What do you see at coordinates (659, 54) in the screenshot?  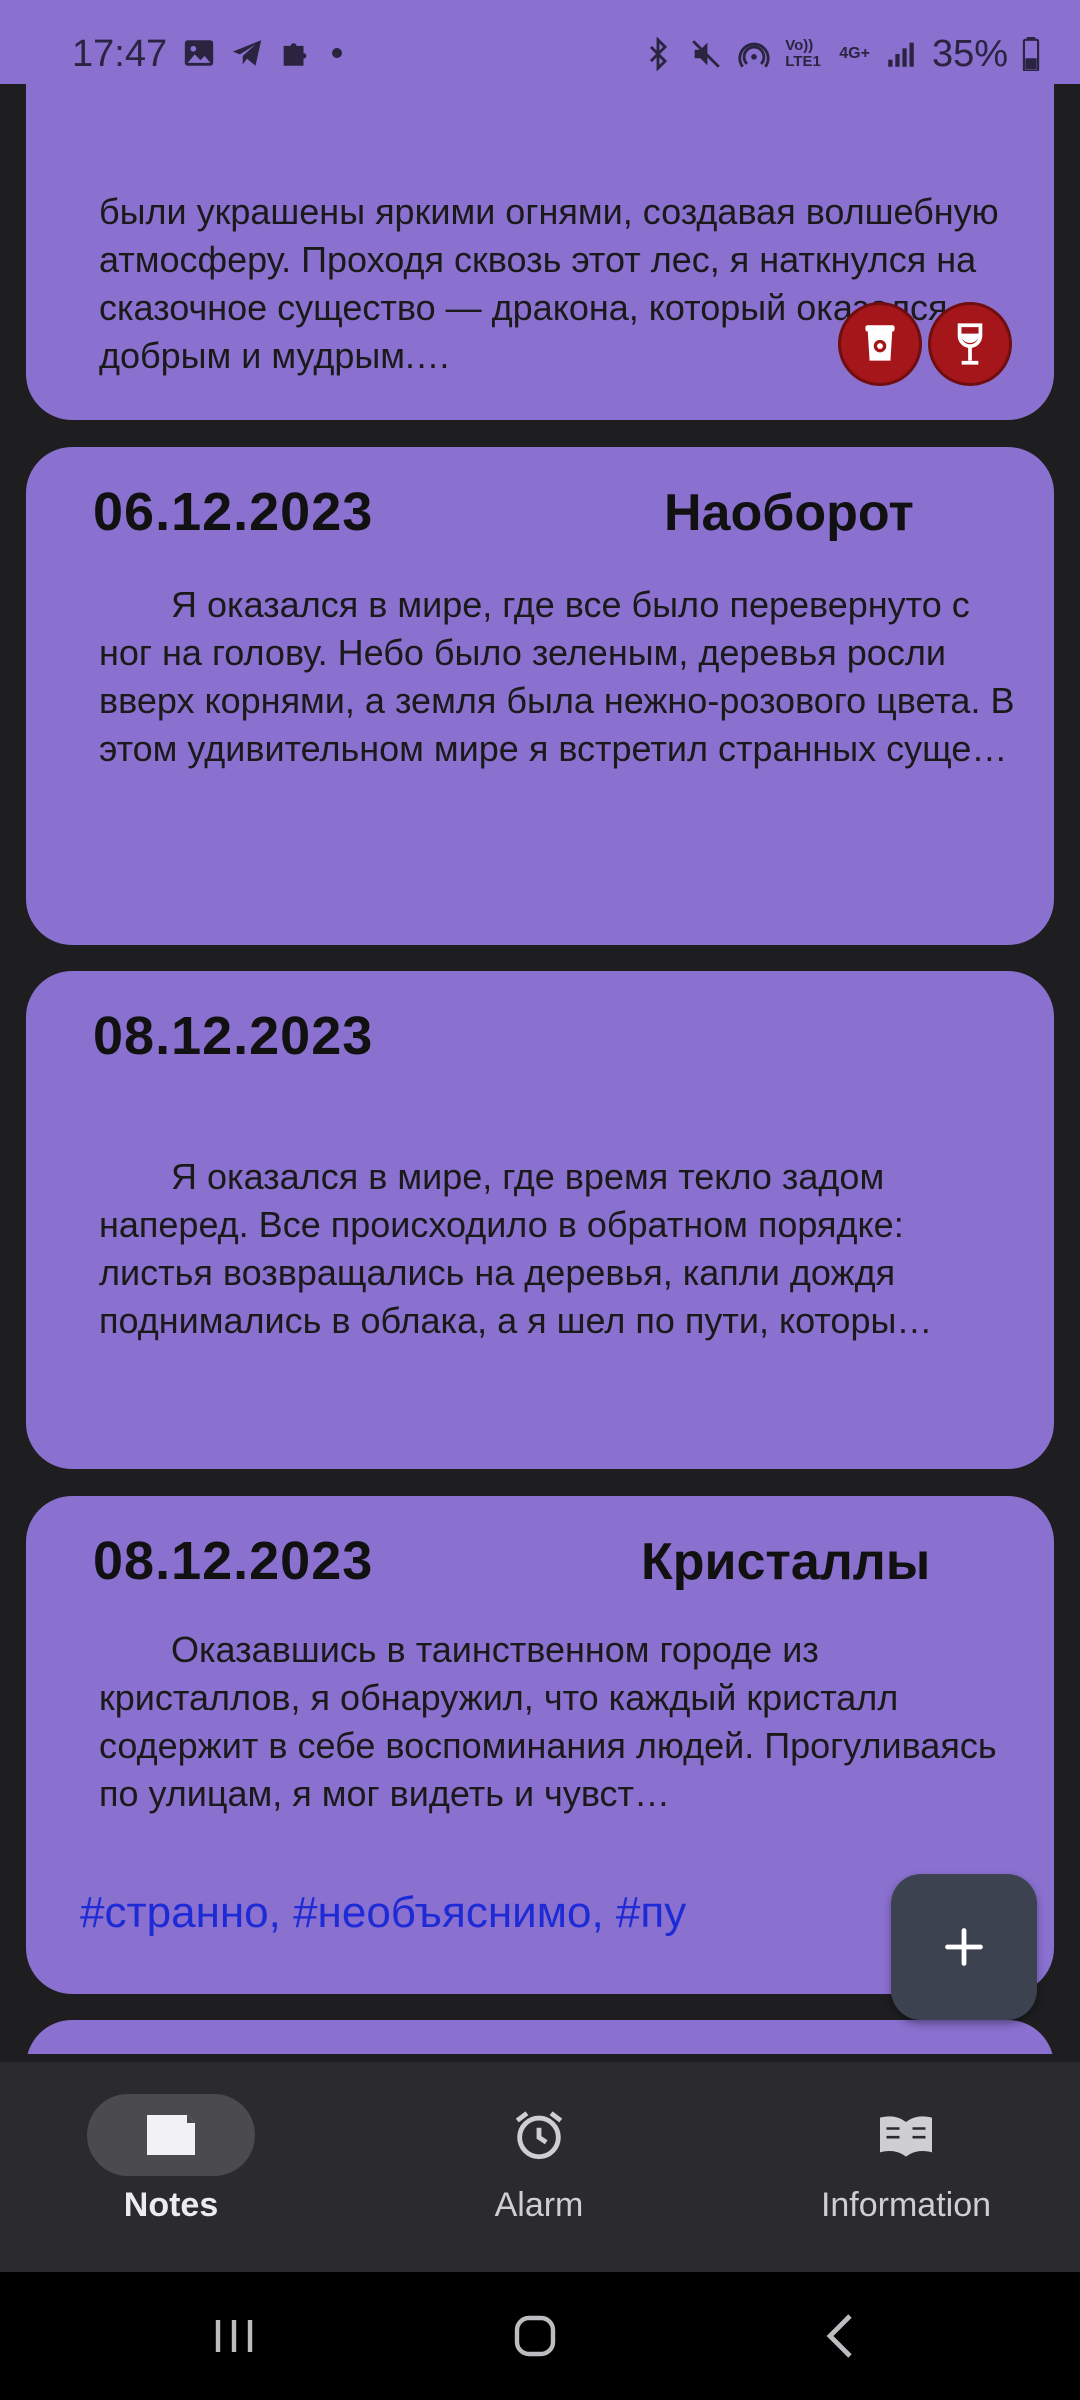 I see `bluetooth-icon` at bounding box center [659, 54].